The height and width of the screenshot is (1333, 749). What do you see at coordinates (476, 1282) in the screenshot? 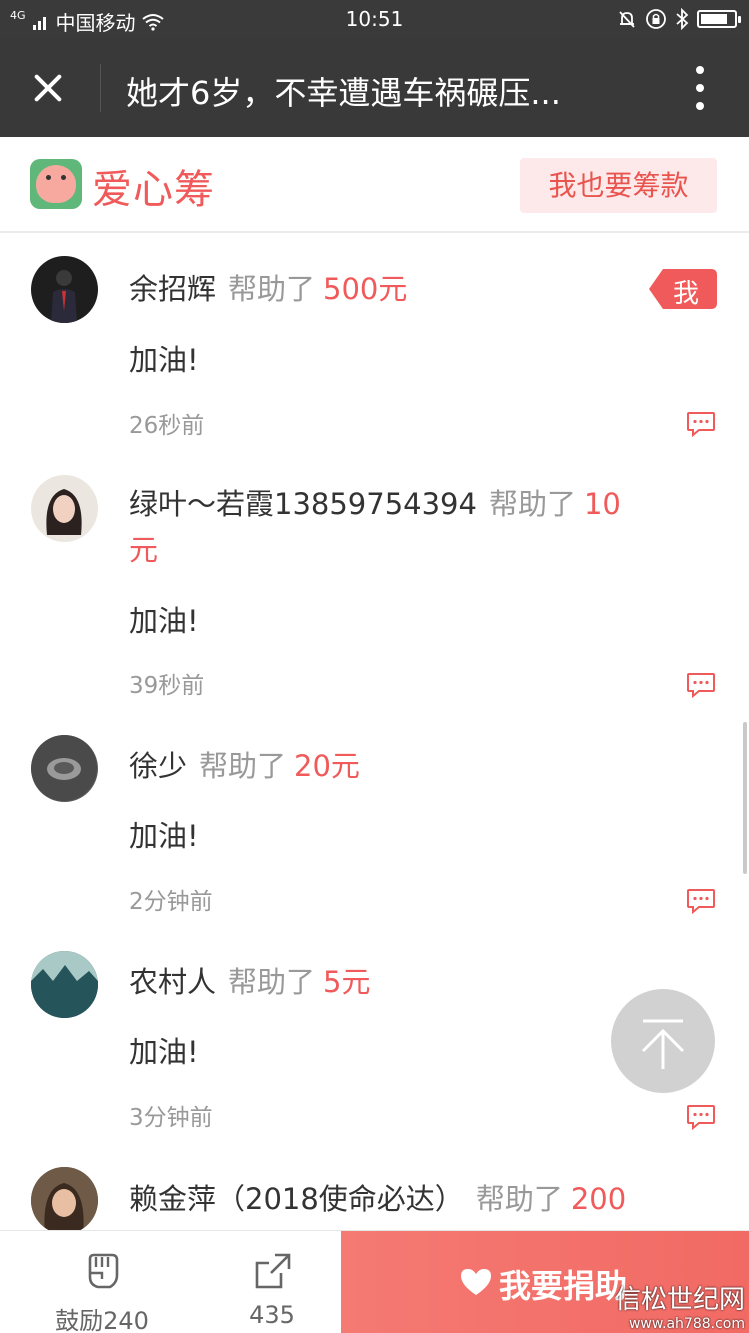
I see `heart-icon` at bounding box center [476, 1282].